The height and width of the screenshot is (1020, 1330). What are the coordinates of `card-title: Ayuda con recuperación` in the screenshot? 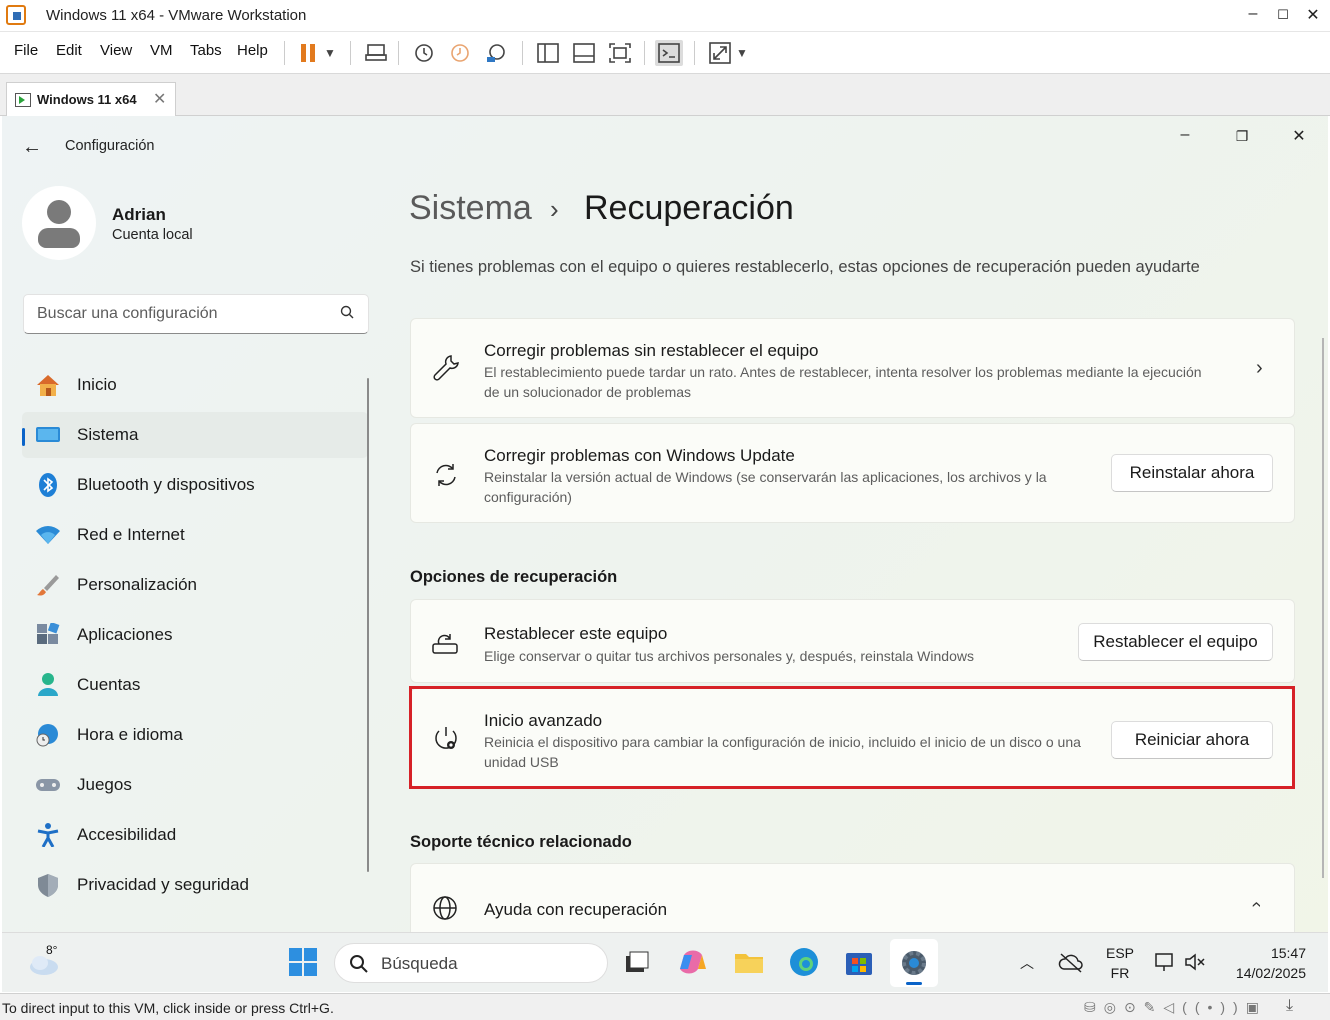 It's located at (576, 909).